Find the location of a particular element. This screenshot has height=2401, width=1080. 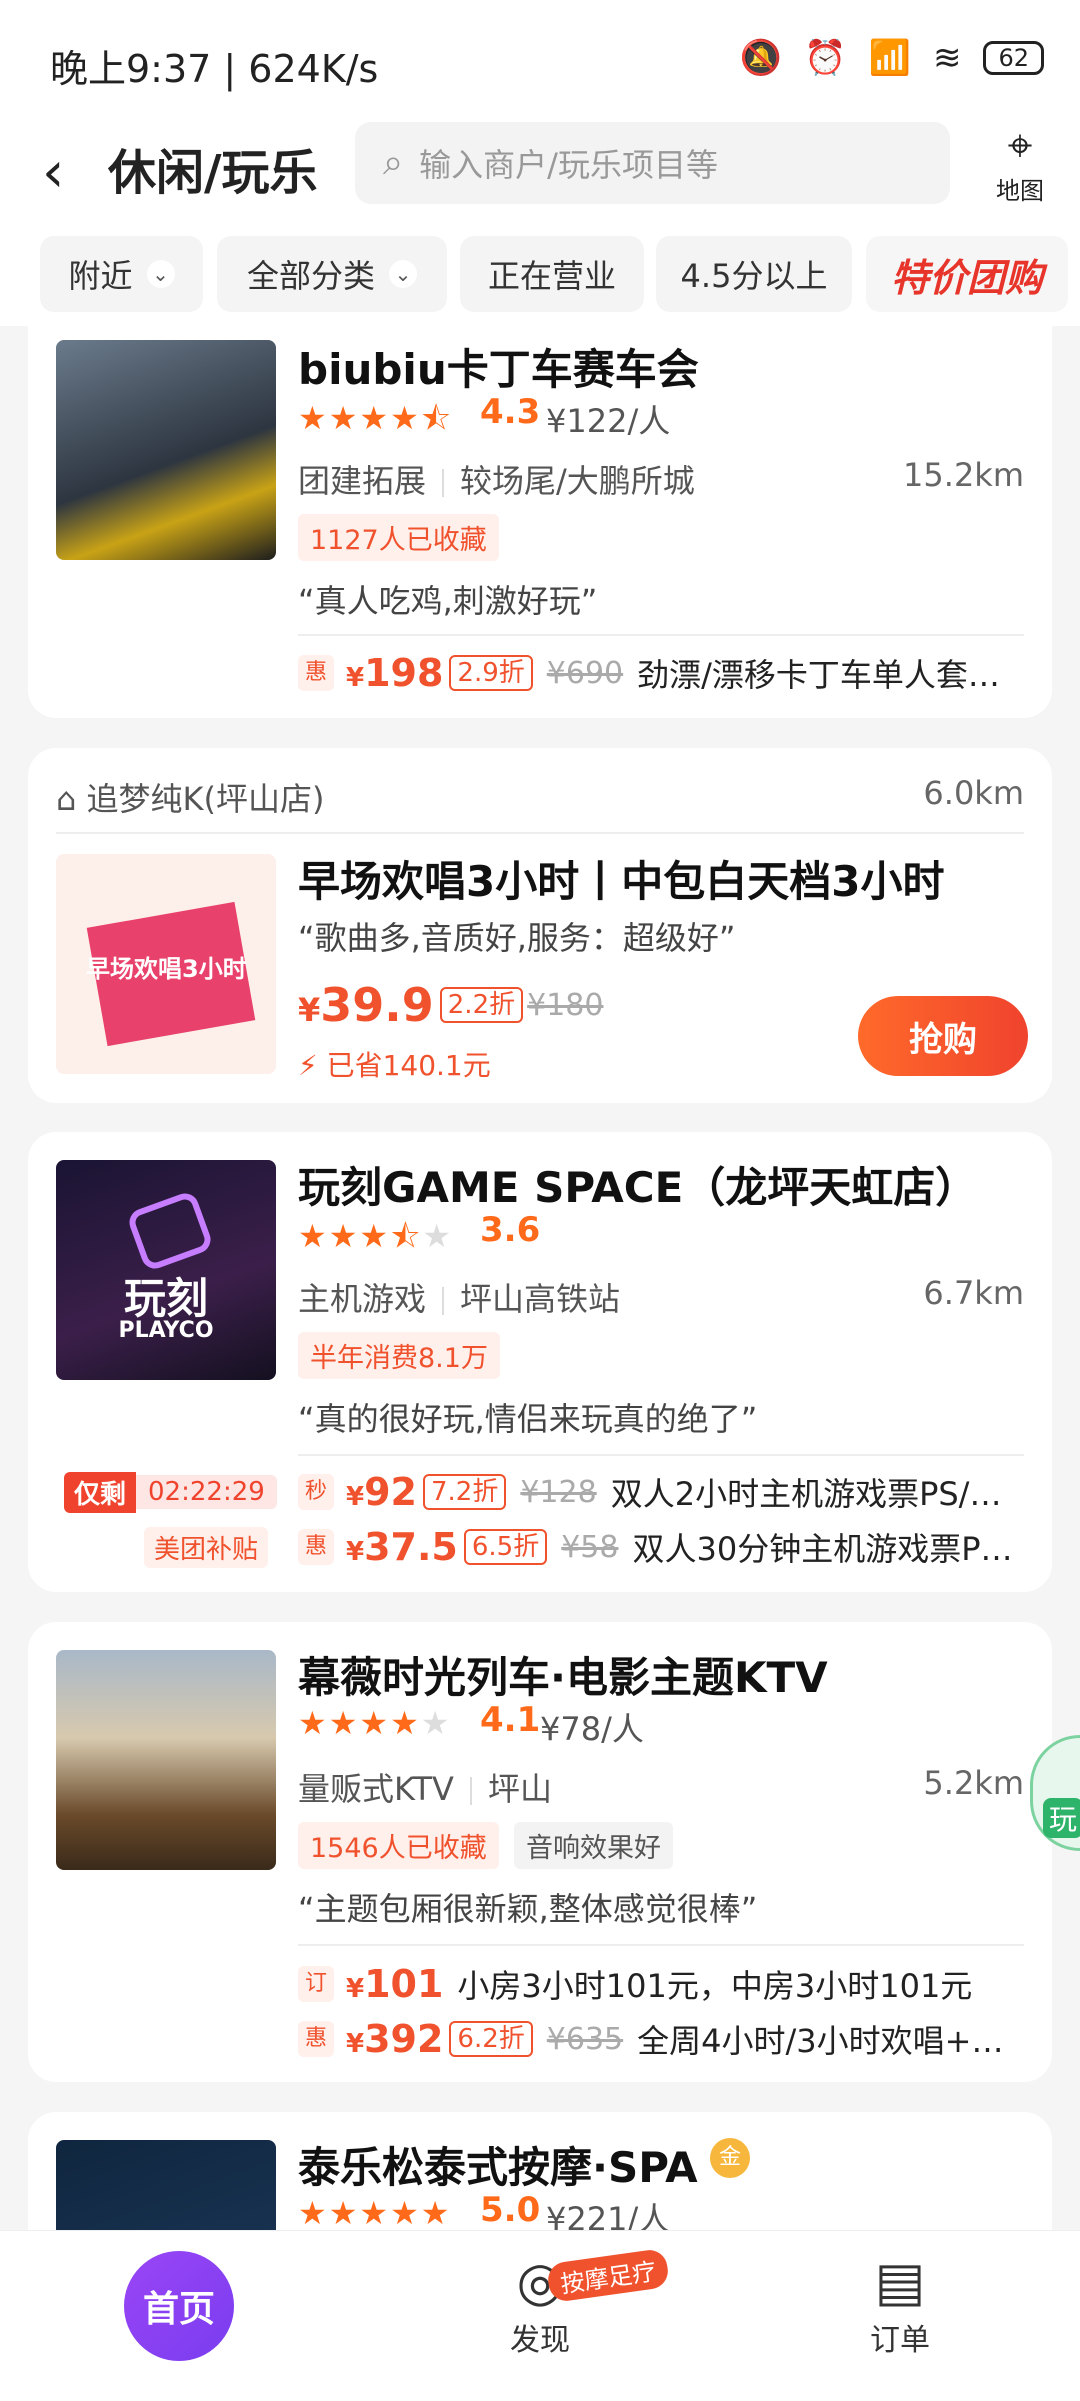

buy-button: 抢购 is located at coordinates (943, 1036).